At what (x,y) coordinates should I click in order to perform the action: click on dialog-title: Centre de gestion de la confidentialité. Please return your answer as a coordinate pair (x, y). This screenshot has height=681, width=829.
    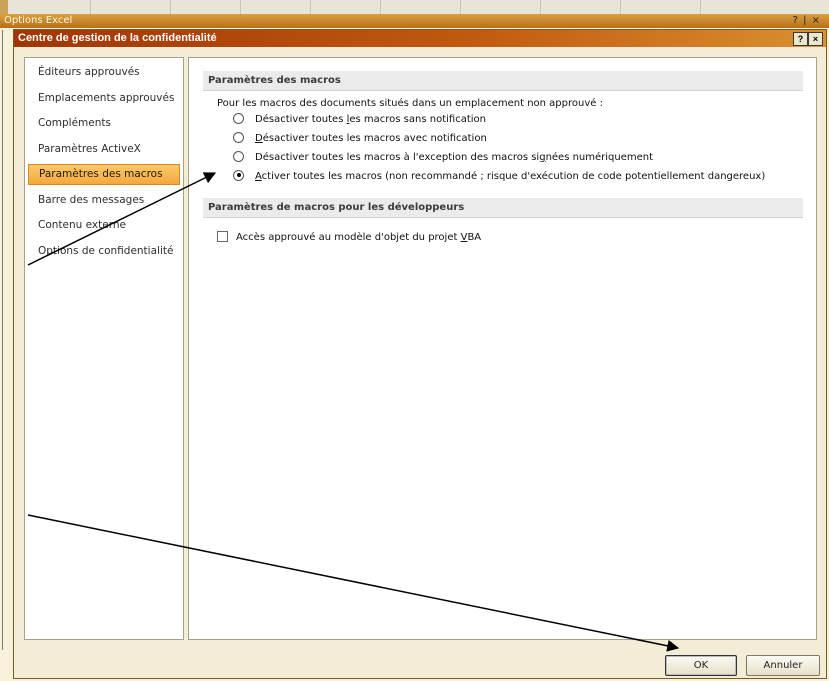
    Looking at the image, I should click on (117, 38).